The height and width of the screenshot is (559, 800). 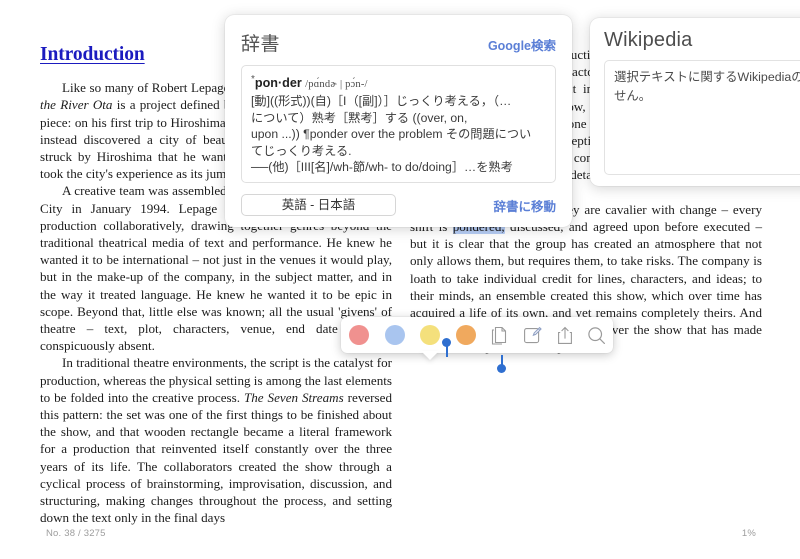 I want to click on google-search-link: Google検索, so click(x=522, y=44).